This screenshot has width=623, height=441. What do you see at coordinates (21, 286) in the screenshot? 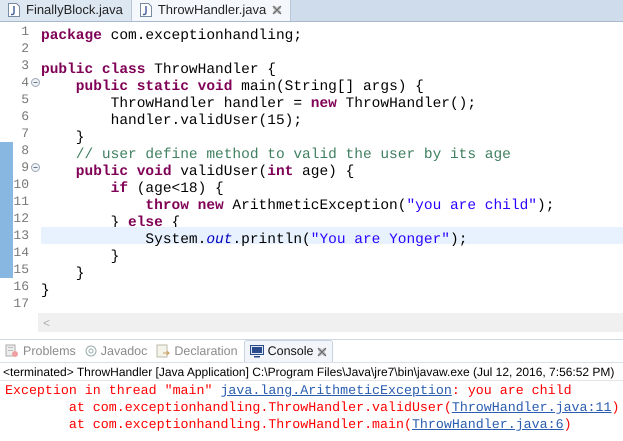
I see `line-number: 16` at bounding box center [21, 286].